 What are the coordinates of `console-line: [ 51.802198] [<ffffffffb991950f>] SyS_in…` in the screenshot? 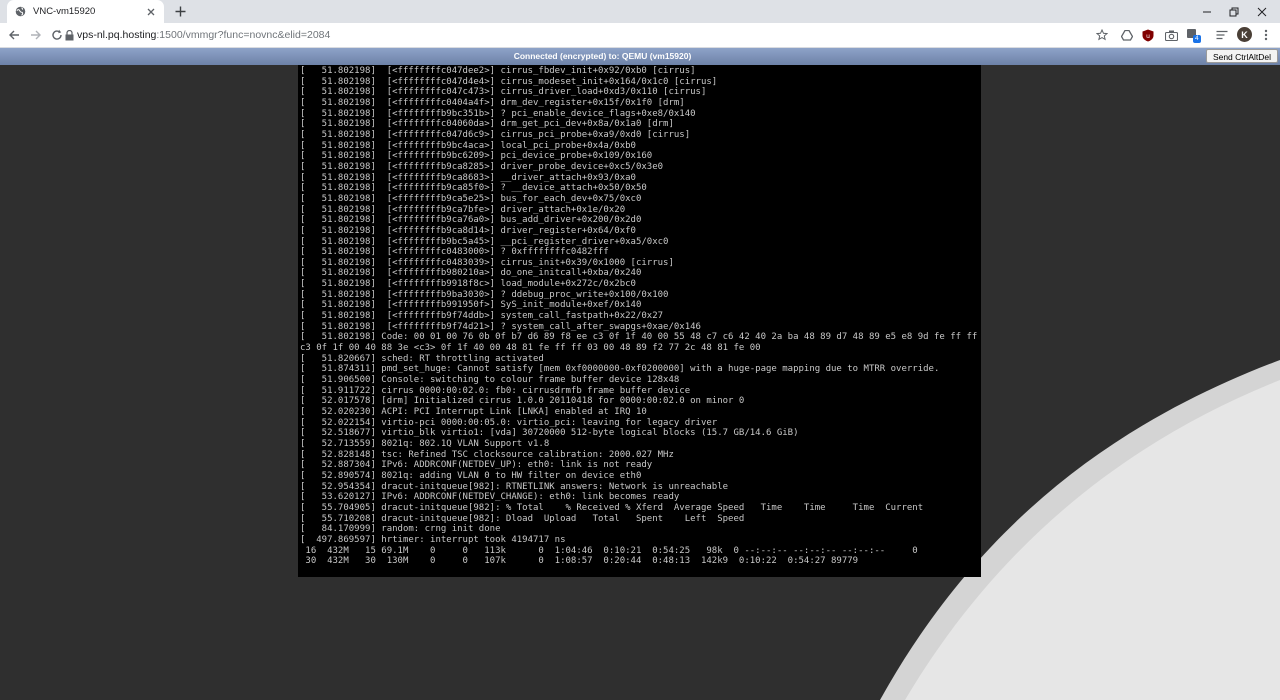 It's located at (471, 305).